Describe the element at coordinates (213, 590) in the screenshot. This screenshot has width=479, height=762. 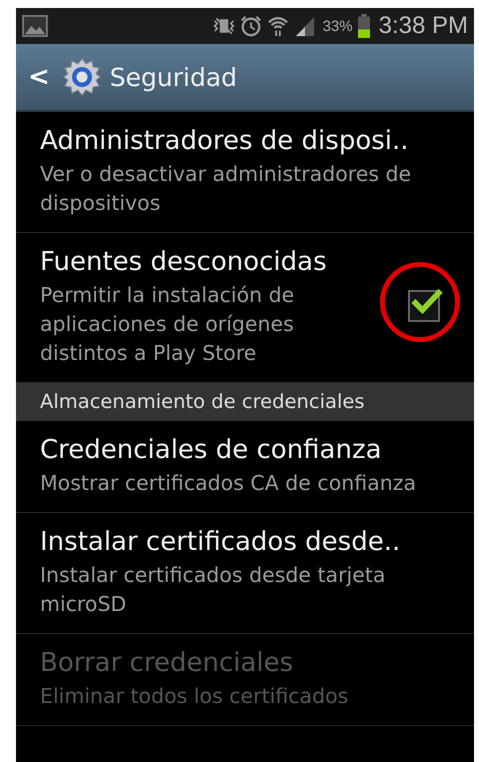
I see `setting-summary: Instalar certificados desde tarjeta microSD` at that location.